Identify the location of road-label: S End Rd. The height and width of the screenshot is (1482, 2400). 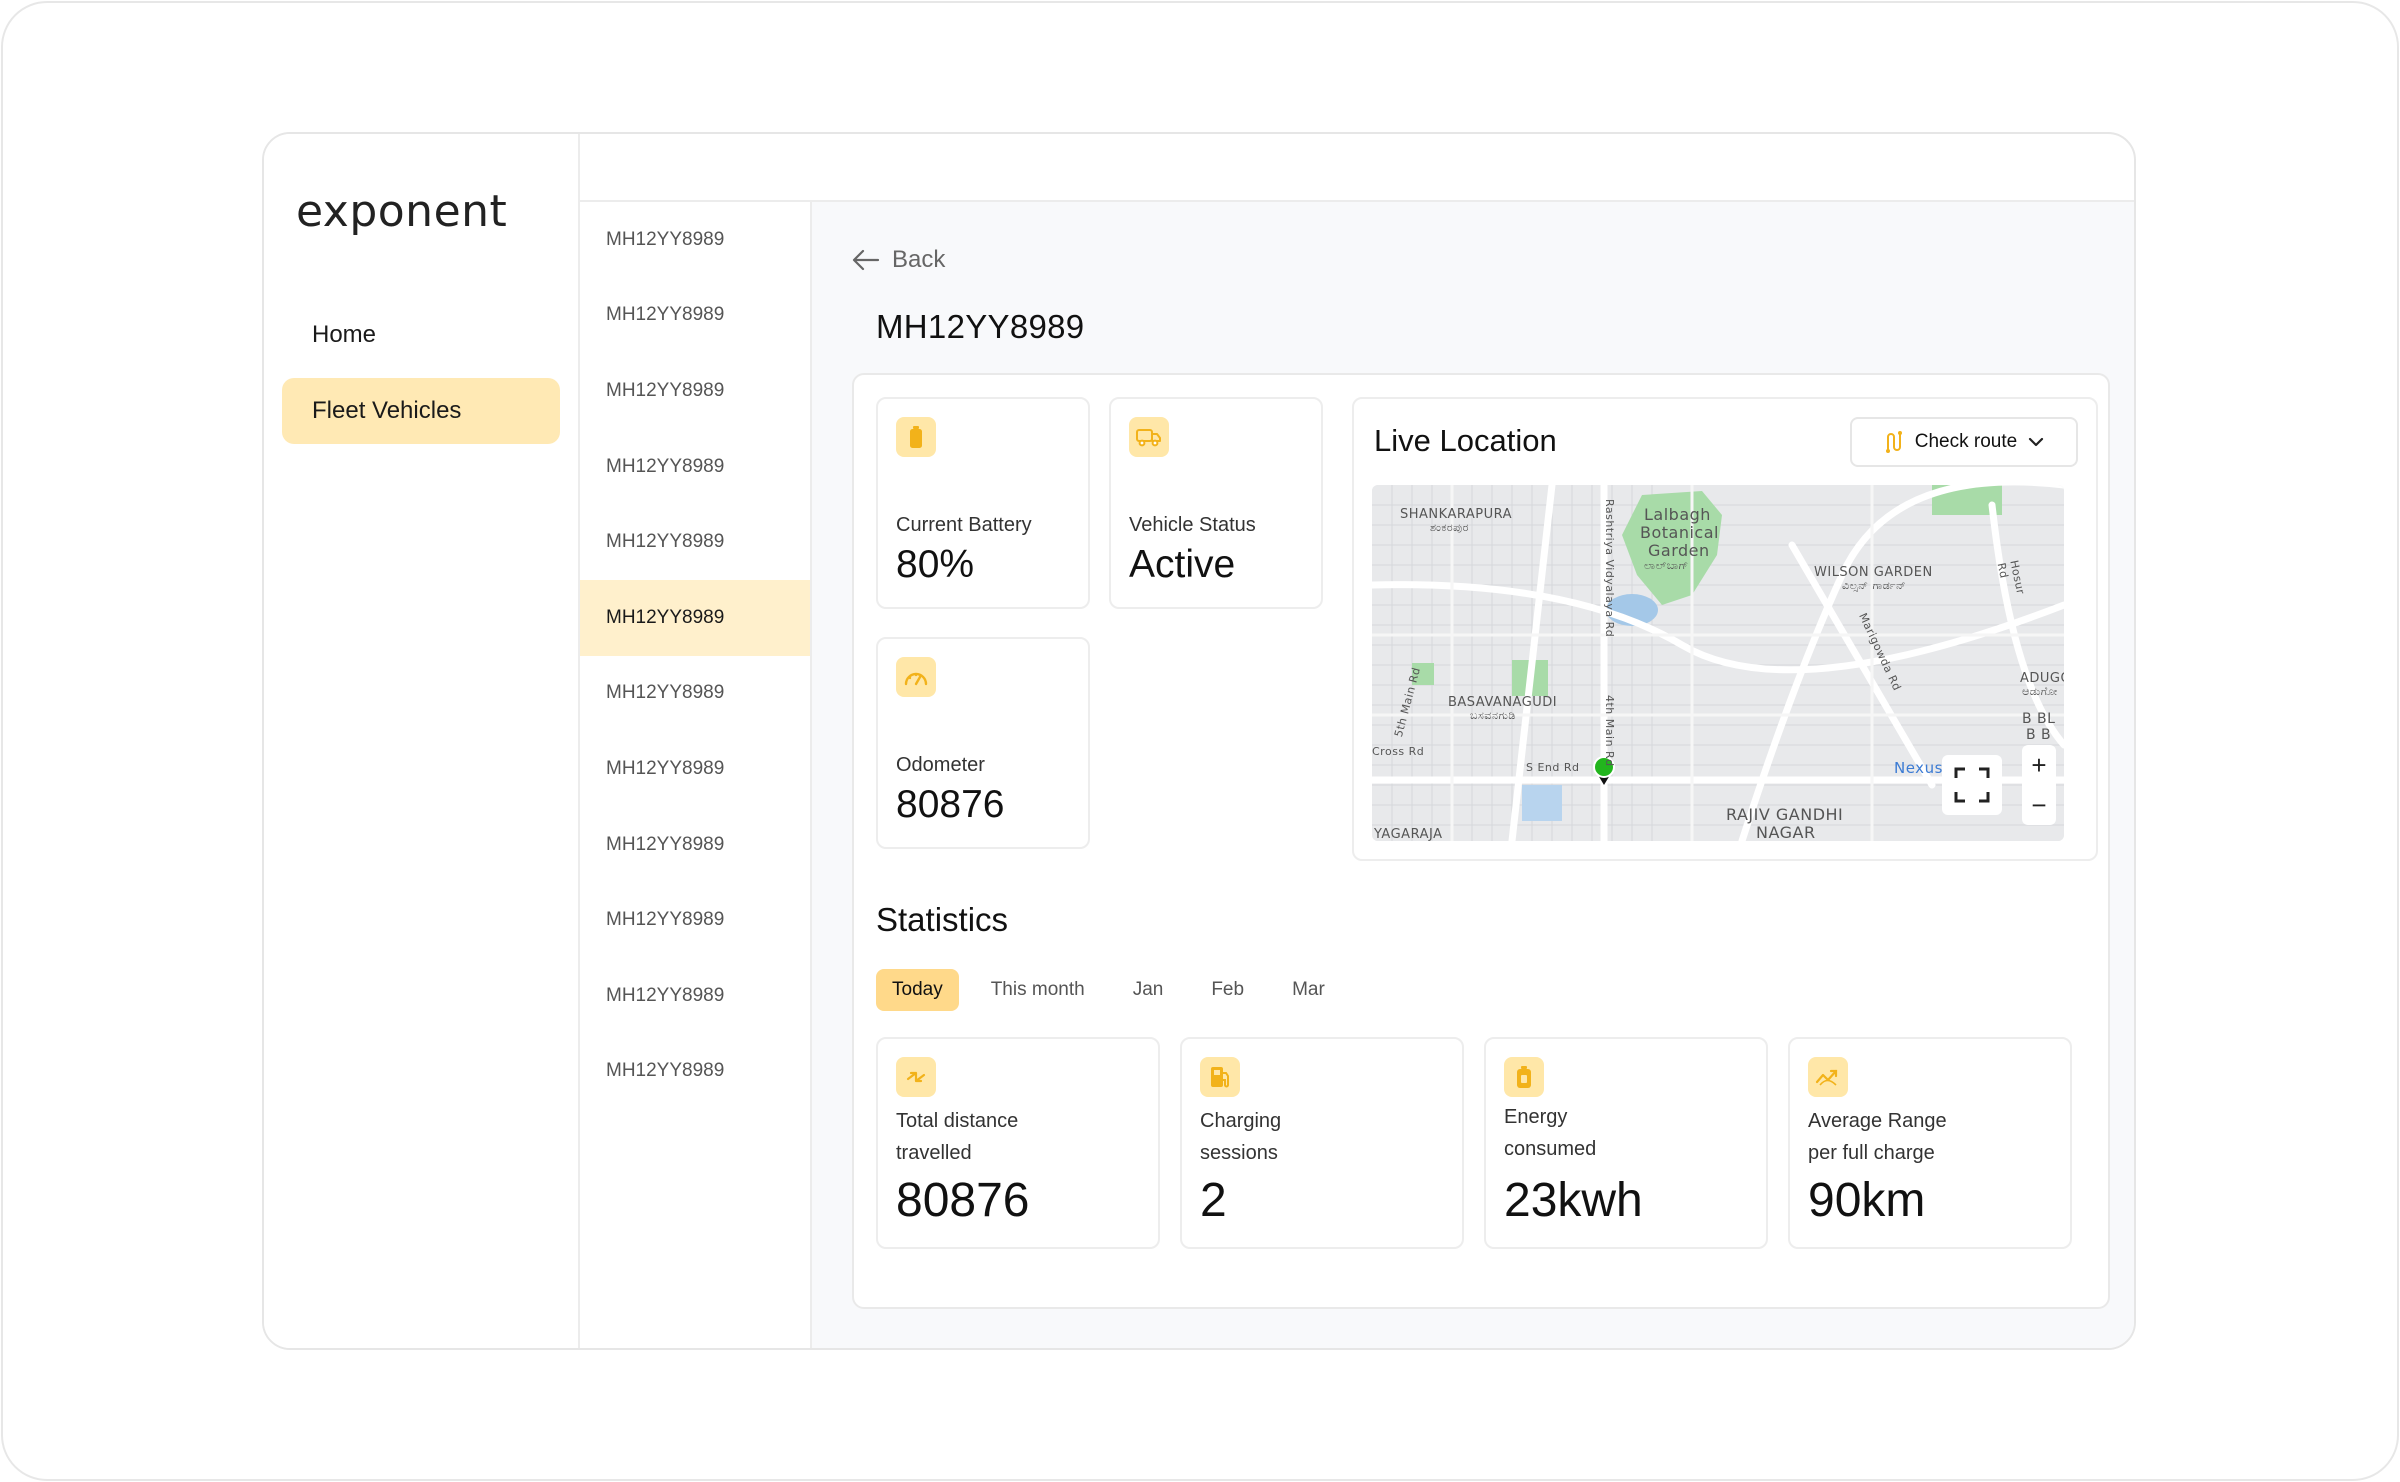
(1553, 767).